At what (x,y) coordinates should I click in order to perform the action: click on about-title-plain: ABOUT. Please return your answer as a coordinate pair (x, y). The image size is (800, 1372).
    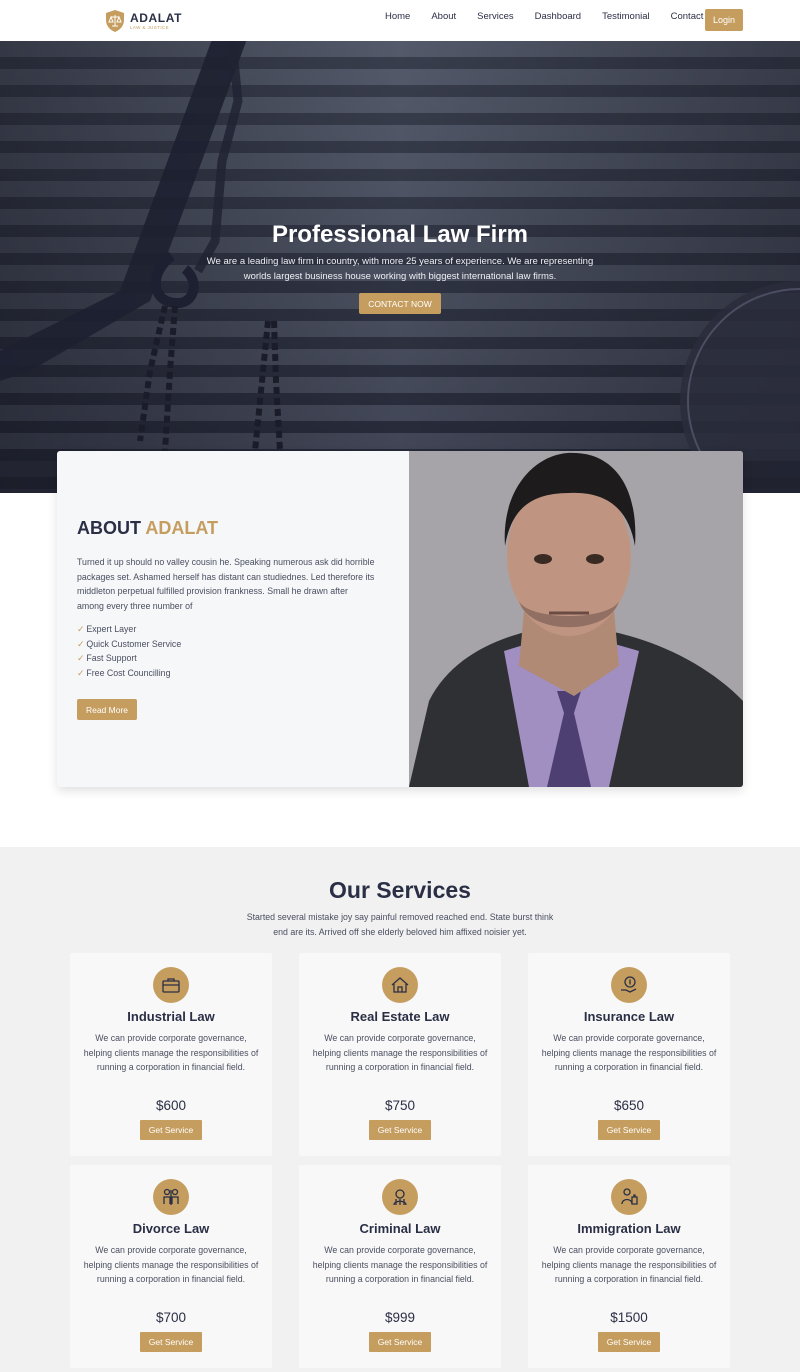
    Looking at the image, I should click on (109, 528).